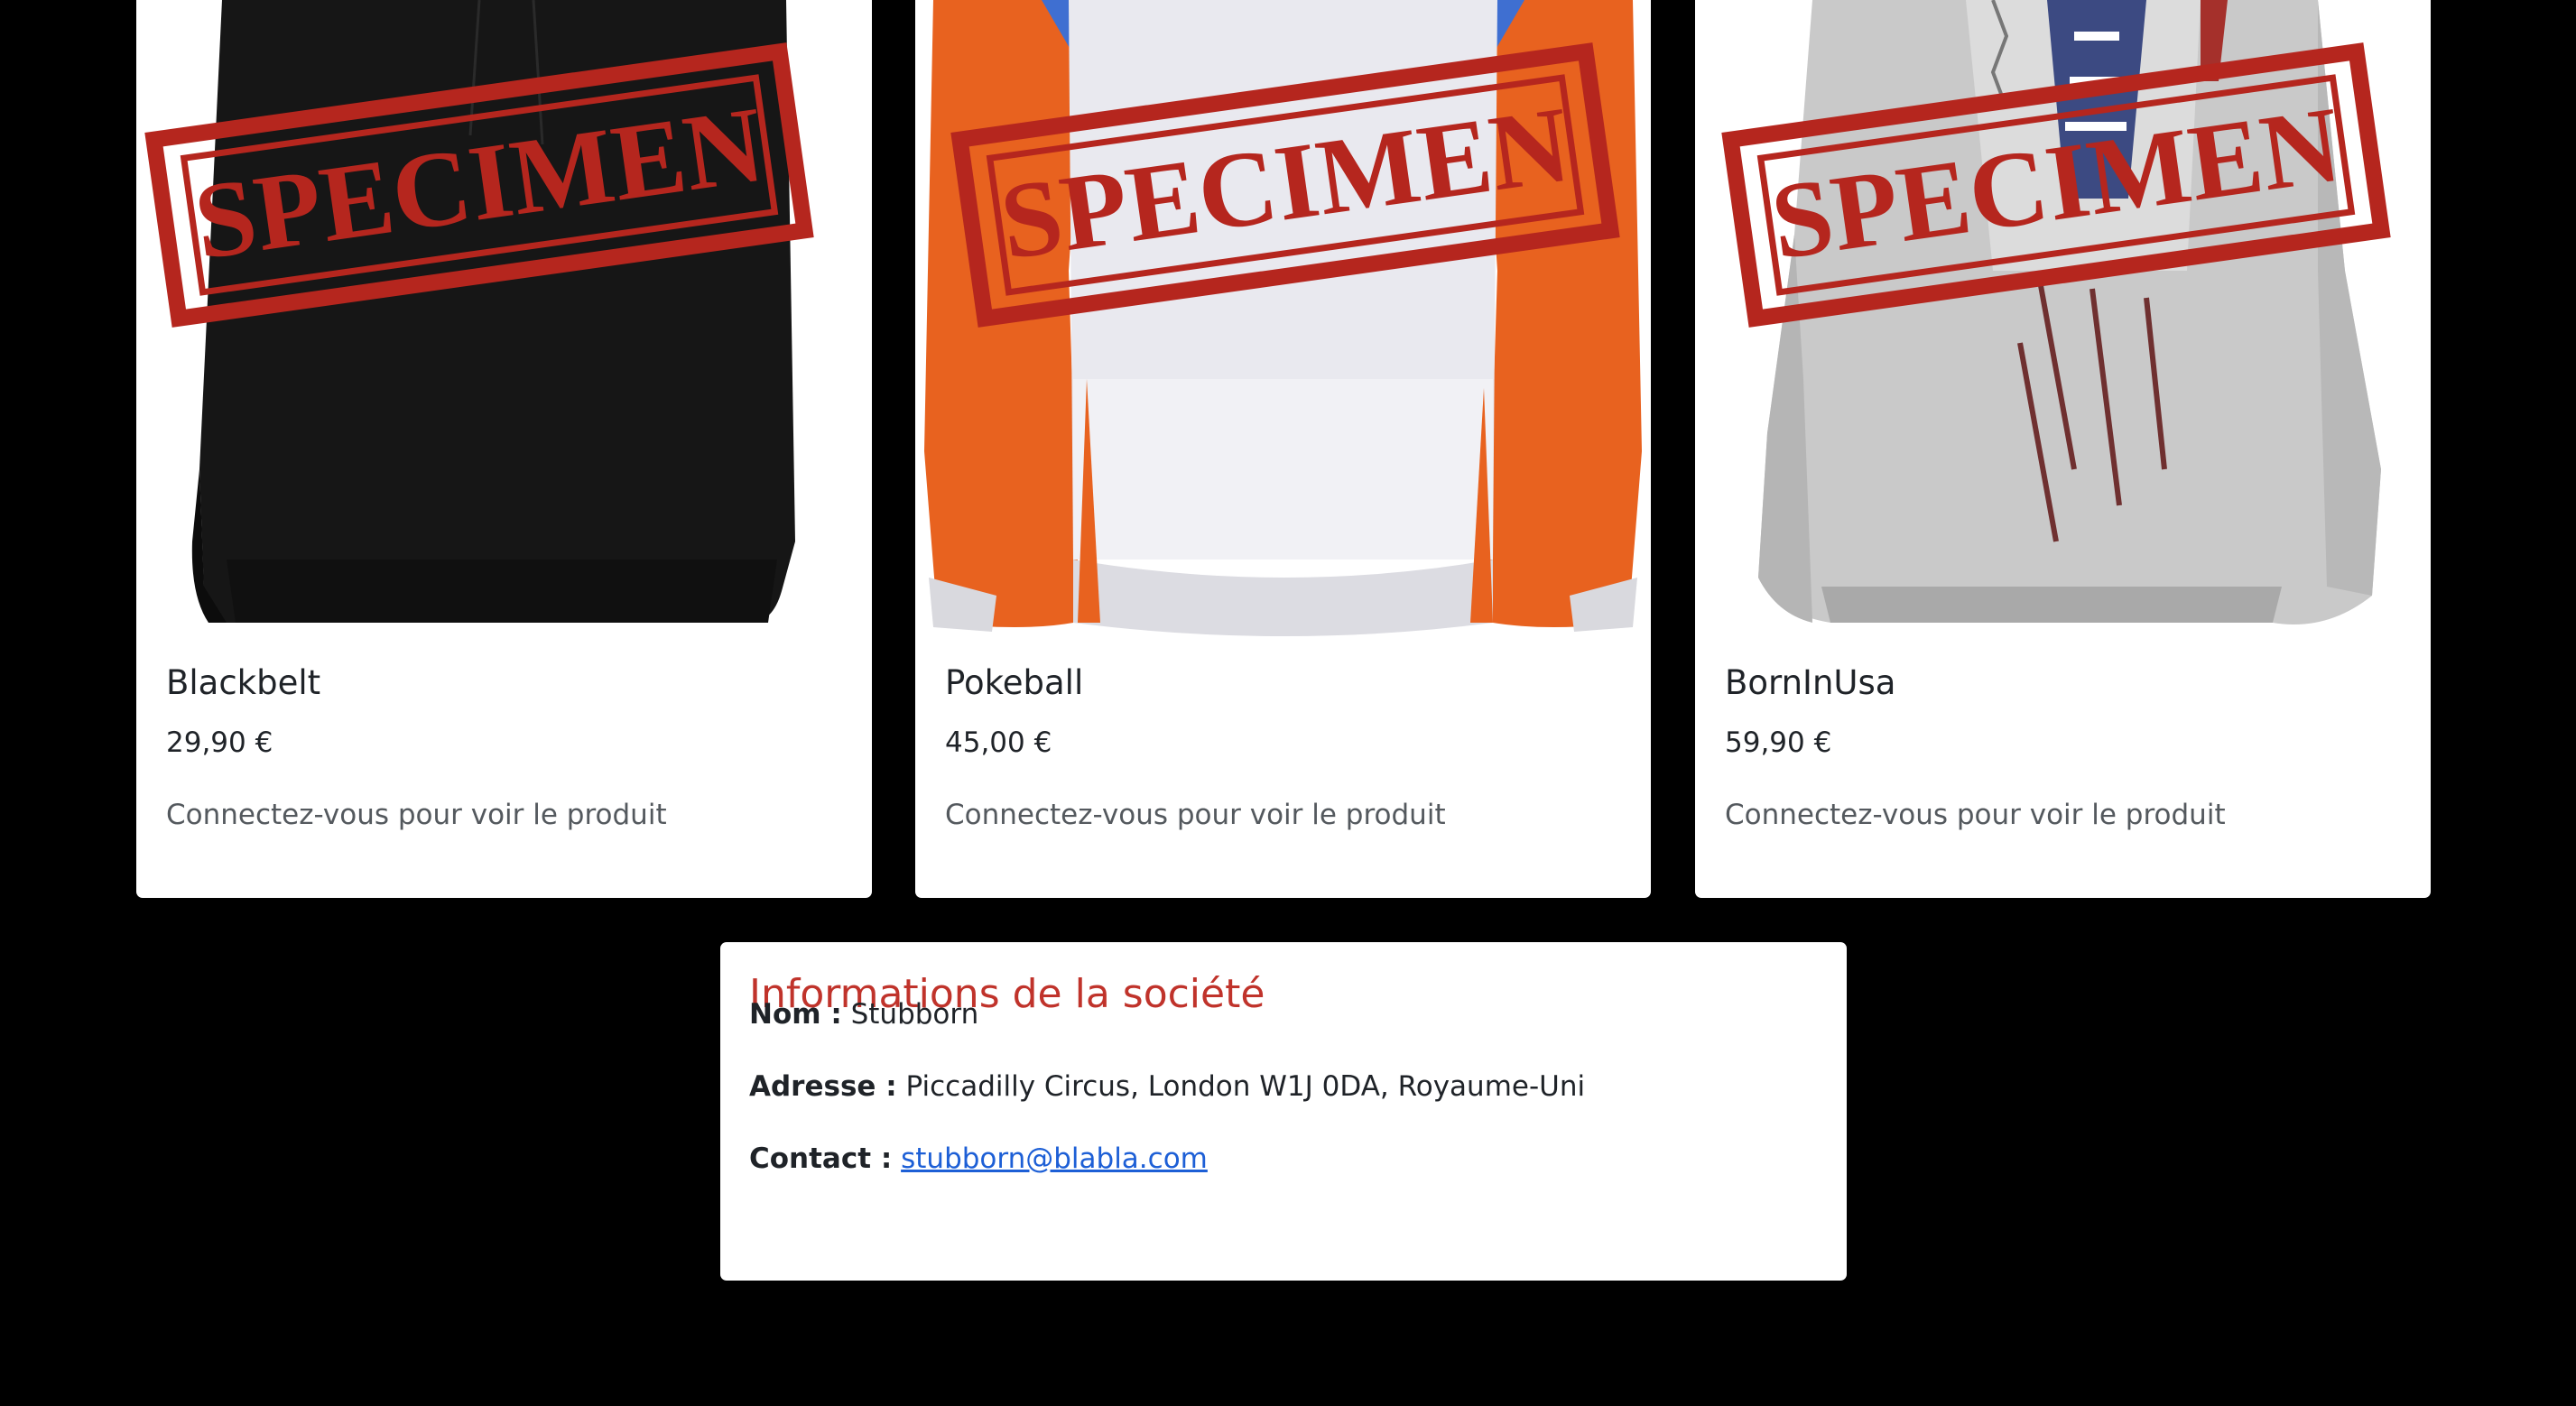 This screenshot has height=1406, width=2576. I want to click on hoodie-black-image: SPECIMEN, so click(479, 311).